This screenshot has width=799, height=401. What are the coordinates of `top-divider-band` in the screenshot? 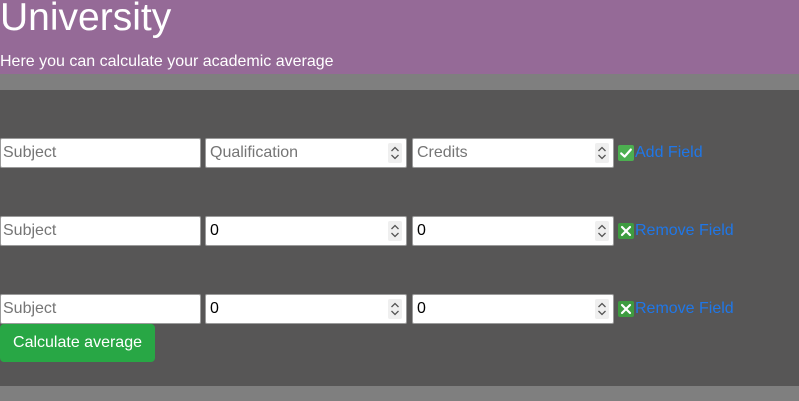 It's located at (399, 82).